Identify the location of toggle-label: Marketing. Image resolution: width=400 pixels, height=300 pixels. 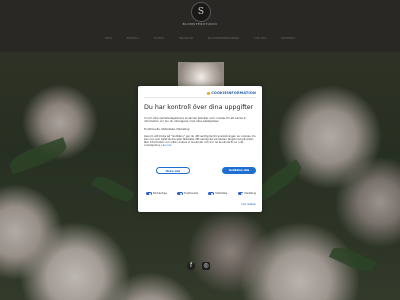
(250, 193).